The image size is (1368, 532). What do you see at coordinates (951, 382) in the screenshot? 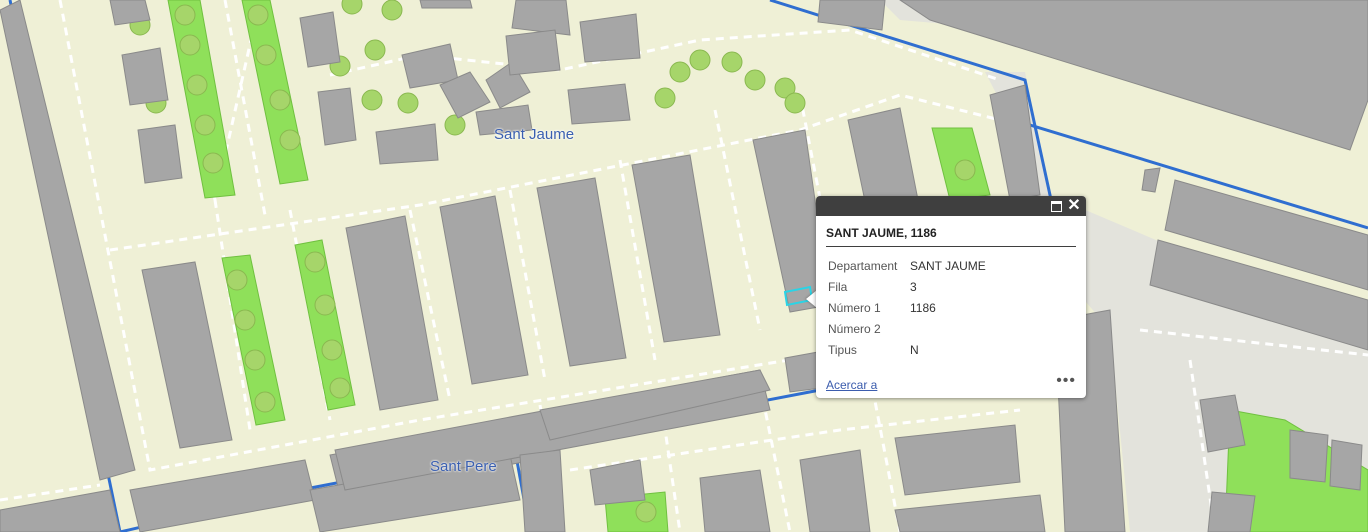
I see `popup-footer: Acercar a •••` at bounding box center [951, 382].